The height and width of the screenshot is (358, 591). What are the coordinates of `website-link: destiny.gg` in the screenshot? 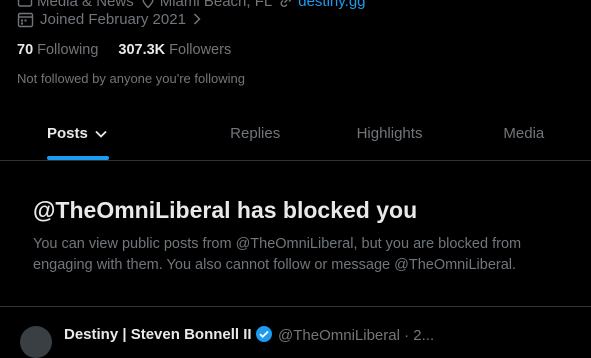 It's located at (331, 5).